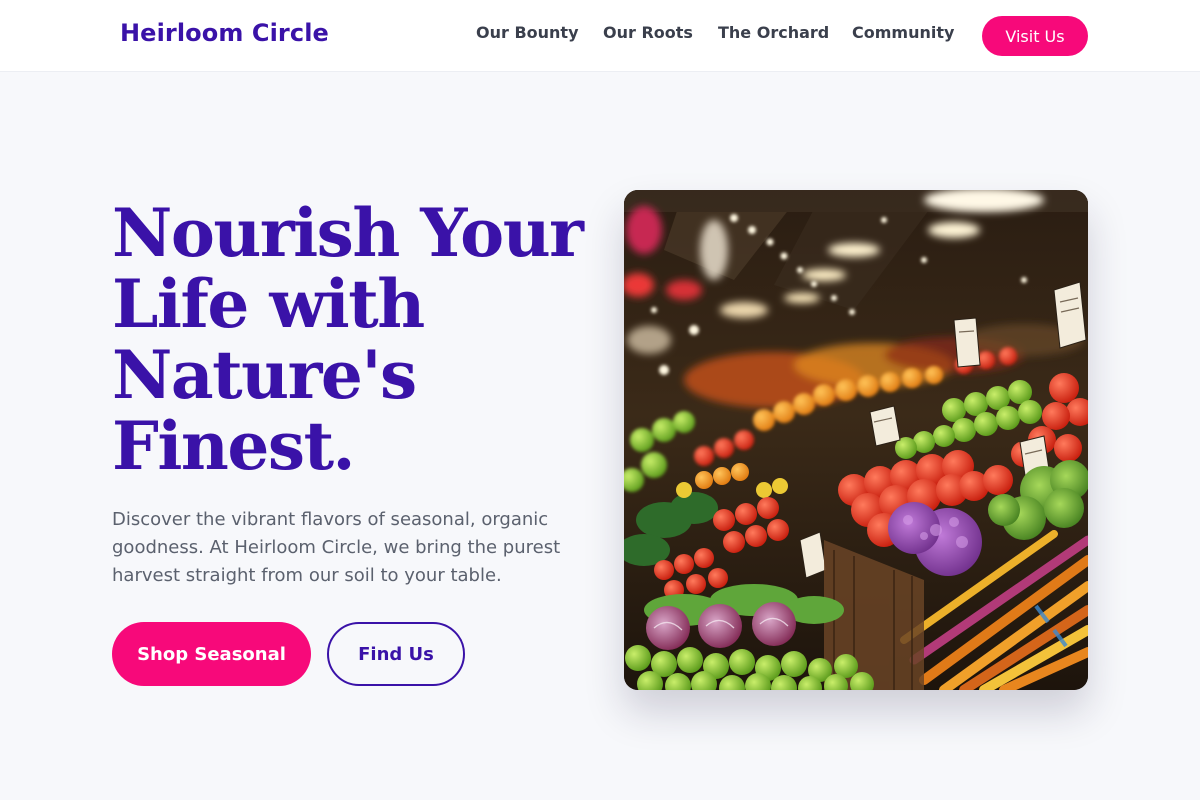  I want to click on find-us-button: Find Us, so click(396, 654).